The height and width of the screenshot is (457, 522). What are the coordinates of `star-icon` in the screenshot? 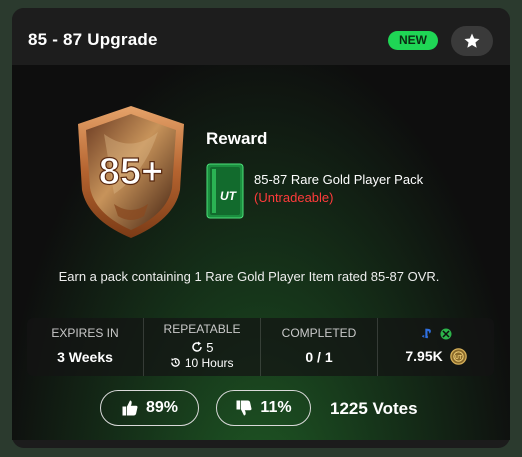 It's located at (472, 40).